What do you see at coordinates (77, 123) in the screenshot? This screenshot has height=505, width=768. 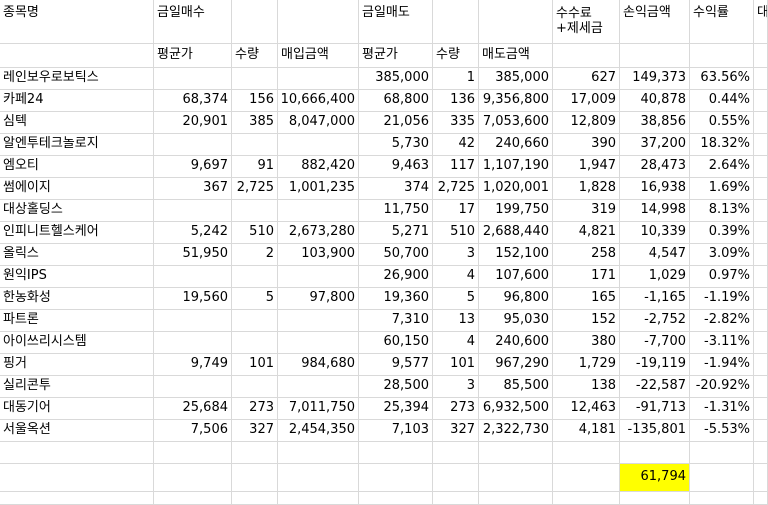 I see `cell-name: 심텍` at bounding box center [77, 123].